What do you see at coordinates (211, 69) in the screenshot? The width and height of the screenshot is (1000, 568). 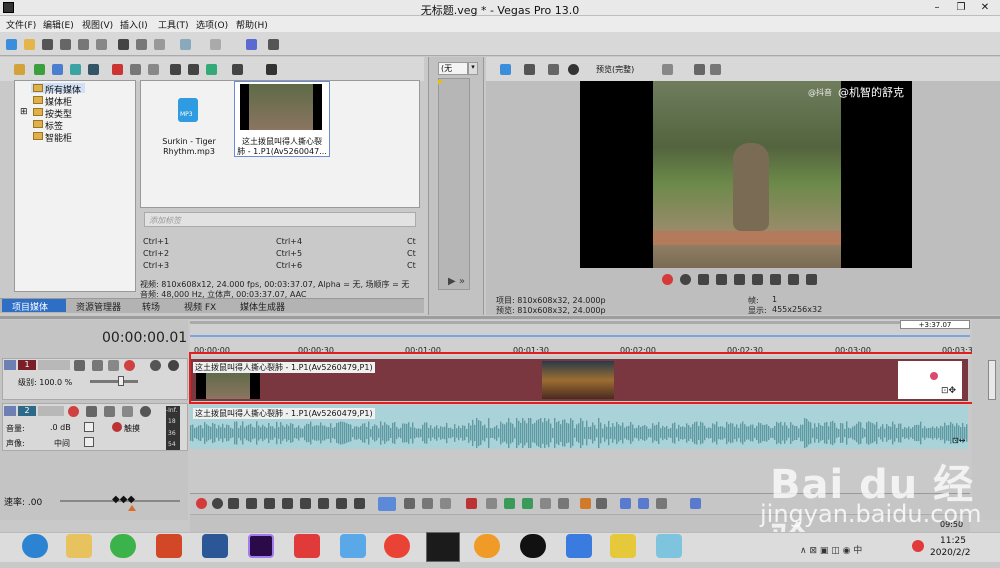 I see `auto-preview-icon` at bounding box center [211, 69].